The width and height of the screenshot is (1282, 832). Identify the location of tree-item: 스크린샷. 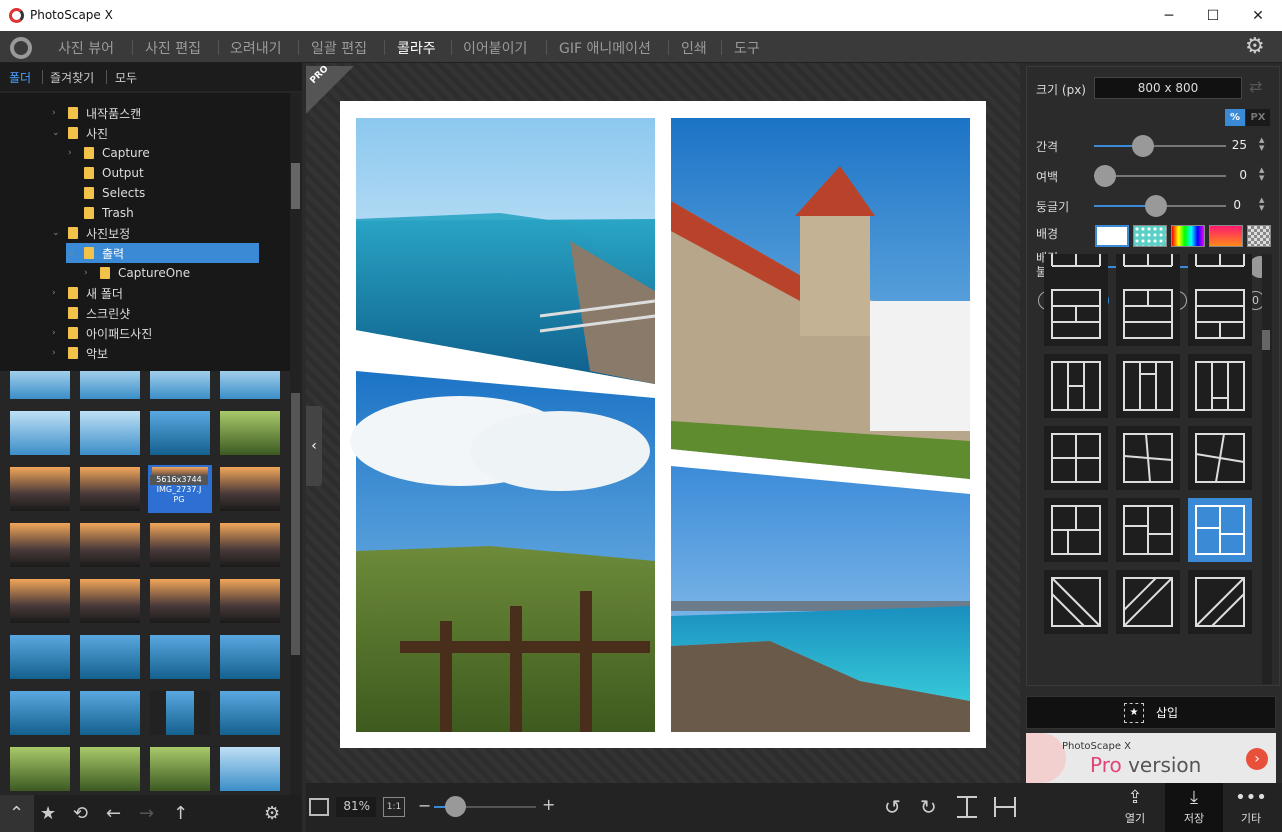
(91, 313).